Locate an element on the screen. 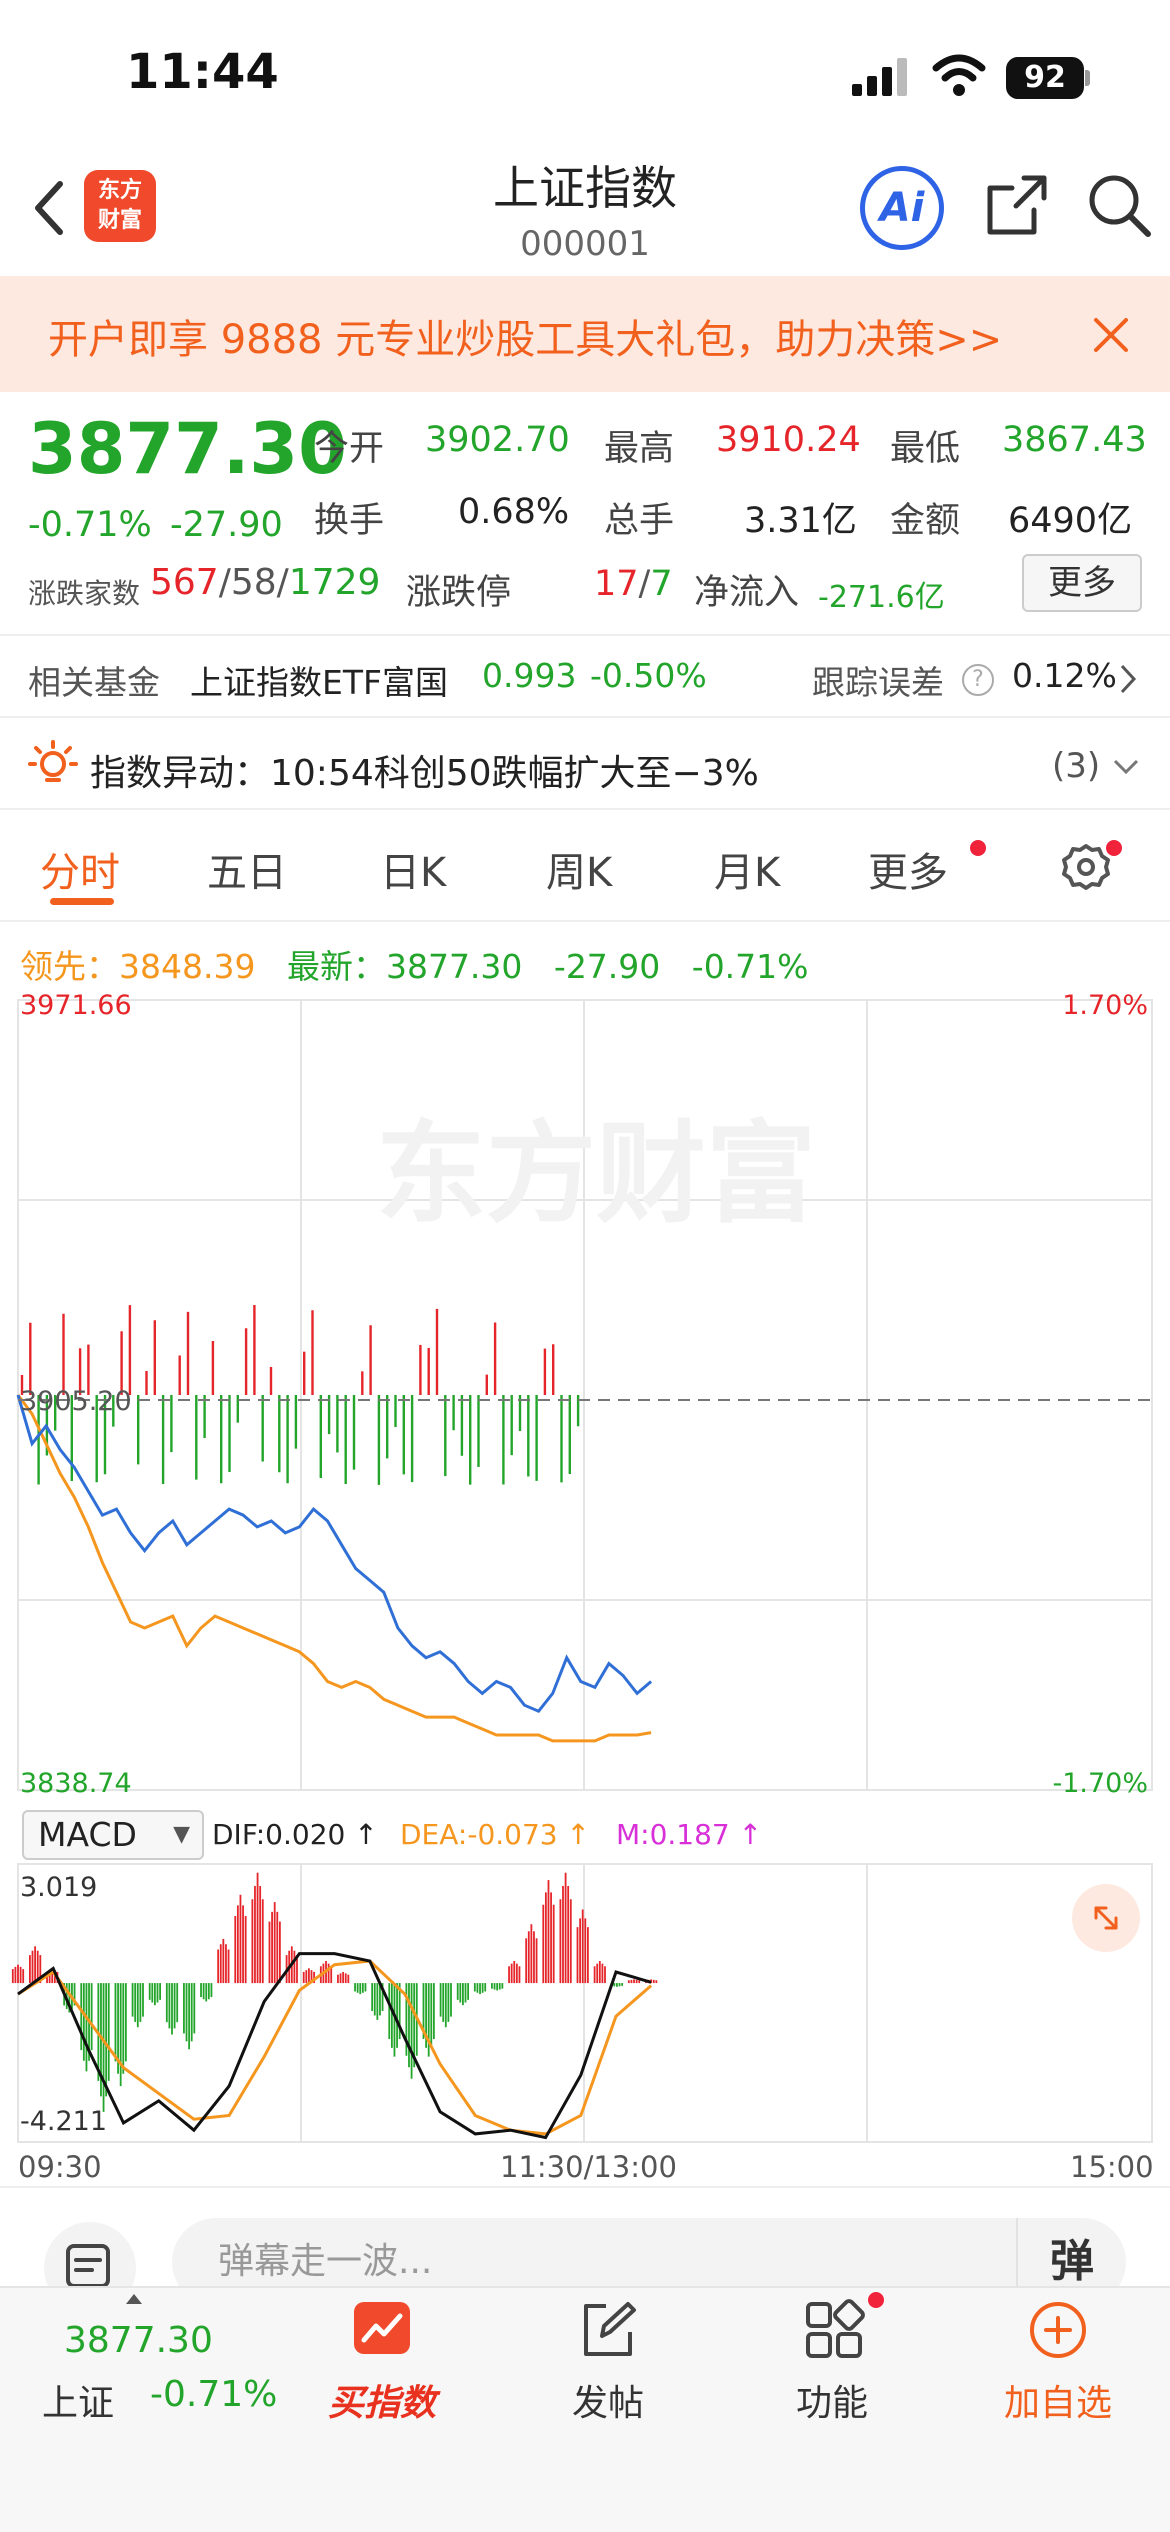 This screenshot has height=2532, width=1170. bulb-icon is located at coordinates (53, 761).